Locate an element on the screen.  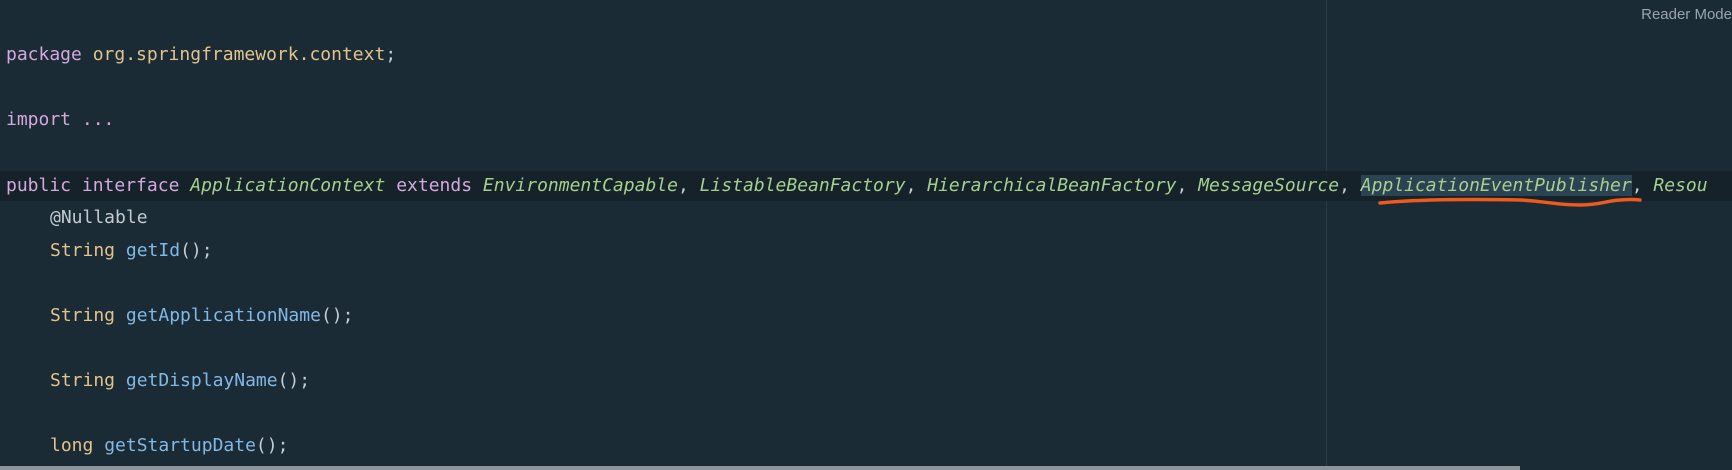
code-line-get-display-name: String getDisplayName(); is located at coordinates (180, 381).